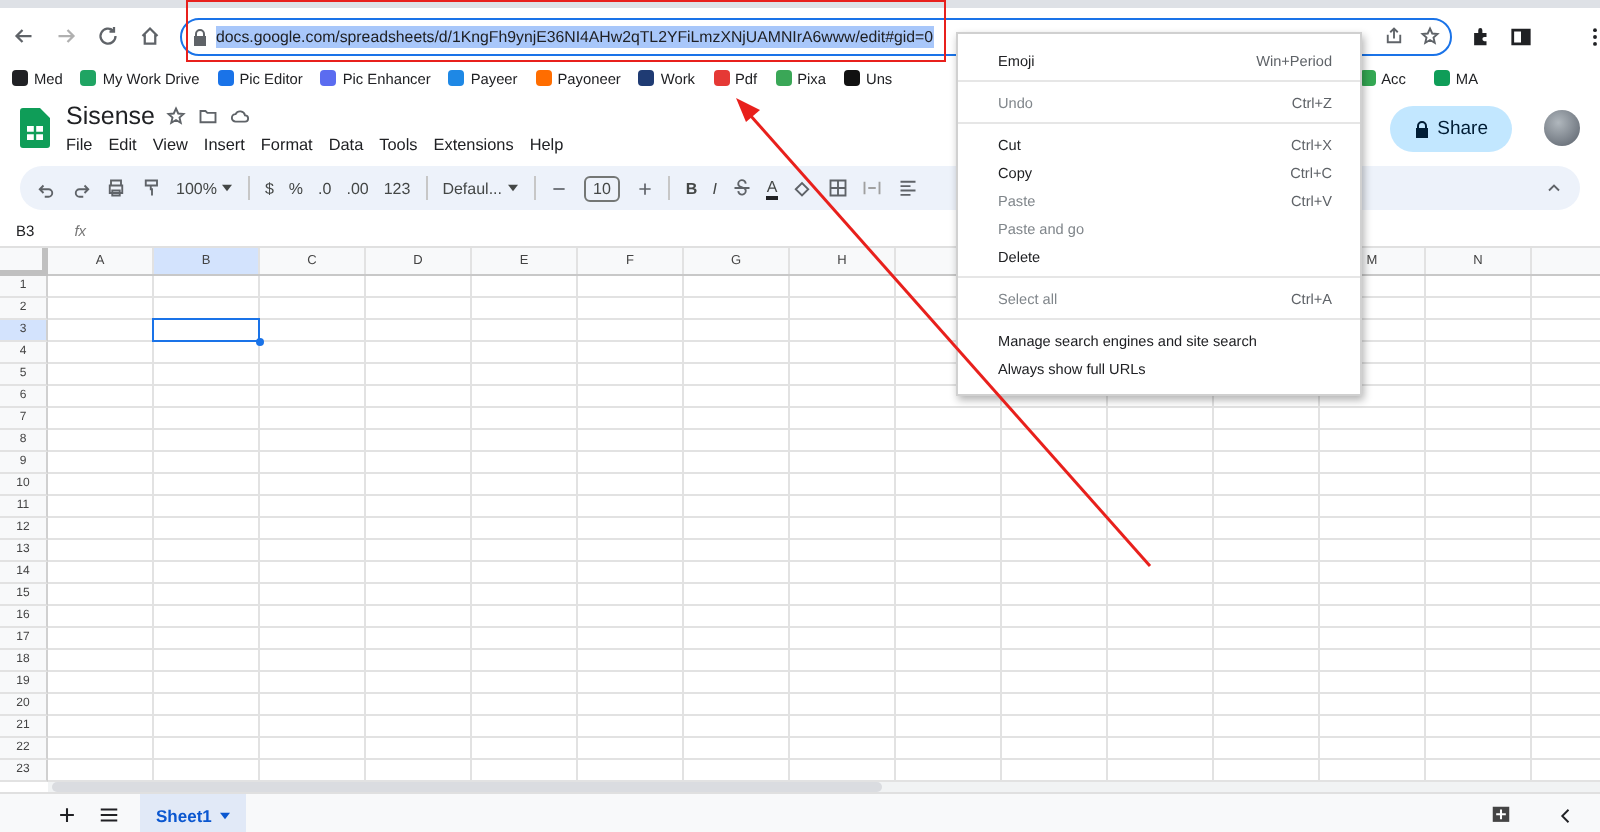 The image size is (1600, 832). What do you see at coordinates (110, 116) in the screenshot?
I see `document-title: Sisense` at bounding box center [110, 116].